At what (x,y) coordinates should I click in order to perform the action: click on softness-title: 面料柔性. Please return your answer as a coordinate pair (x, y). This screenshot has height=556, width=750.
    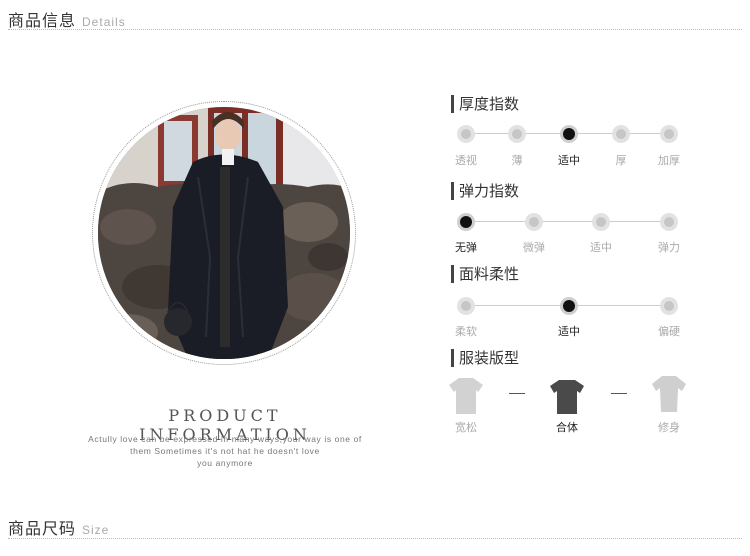
    Looking at the image, I should click on (485, 273).